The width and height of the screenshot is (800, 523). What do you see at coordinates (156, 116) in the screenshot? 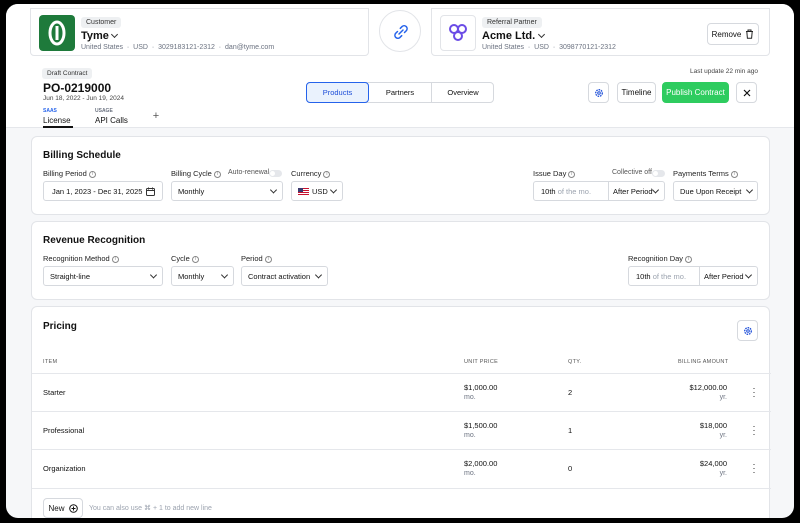
I see `add-tab-icon: +` at bounding box center [156, 116].